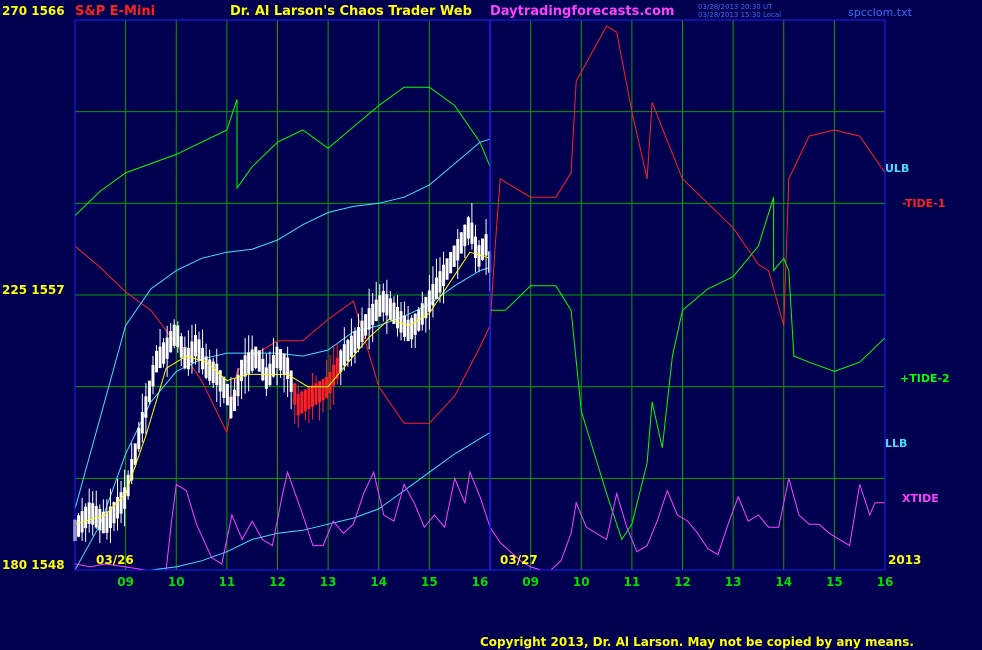 The image size is (982, 650). What do you see at coordinates (33, 11) in the screenshot?
I see `y-label-top: 270 1566` at bounding box center [33, 11].